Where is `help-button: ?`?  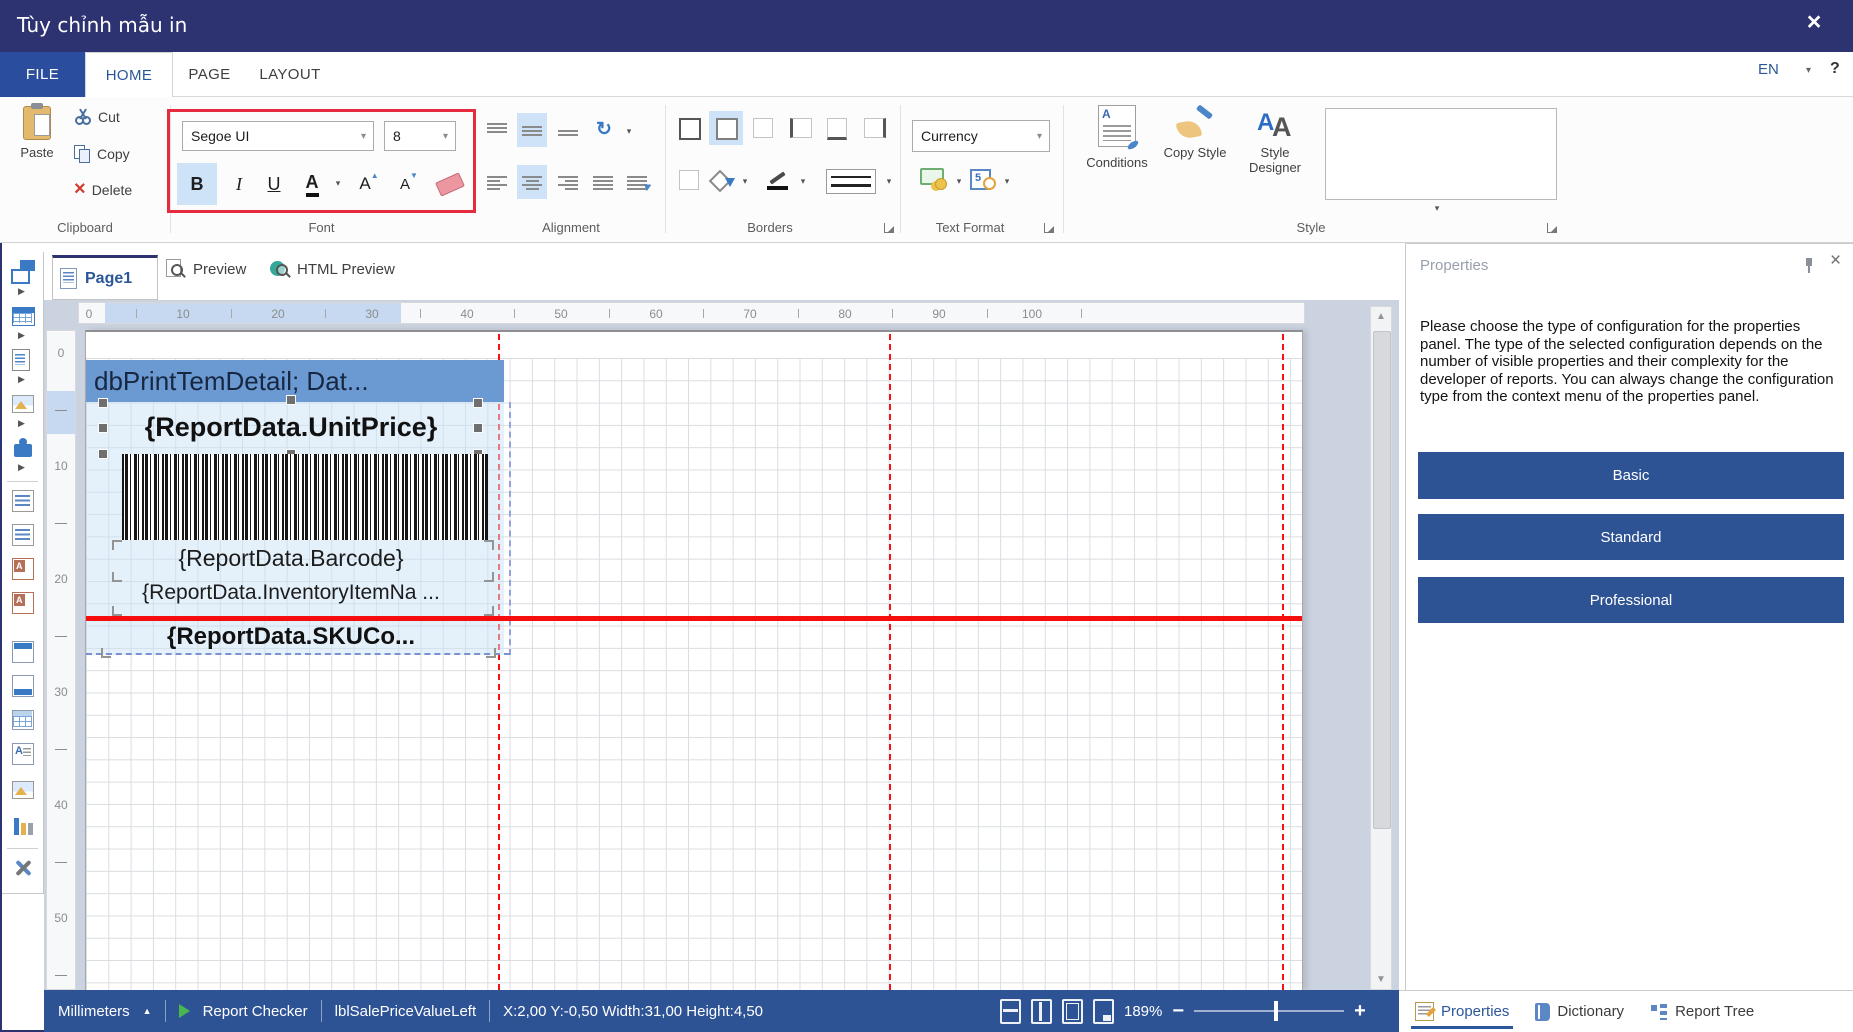
help-button: ? is located at coordinates (1835, 69).